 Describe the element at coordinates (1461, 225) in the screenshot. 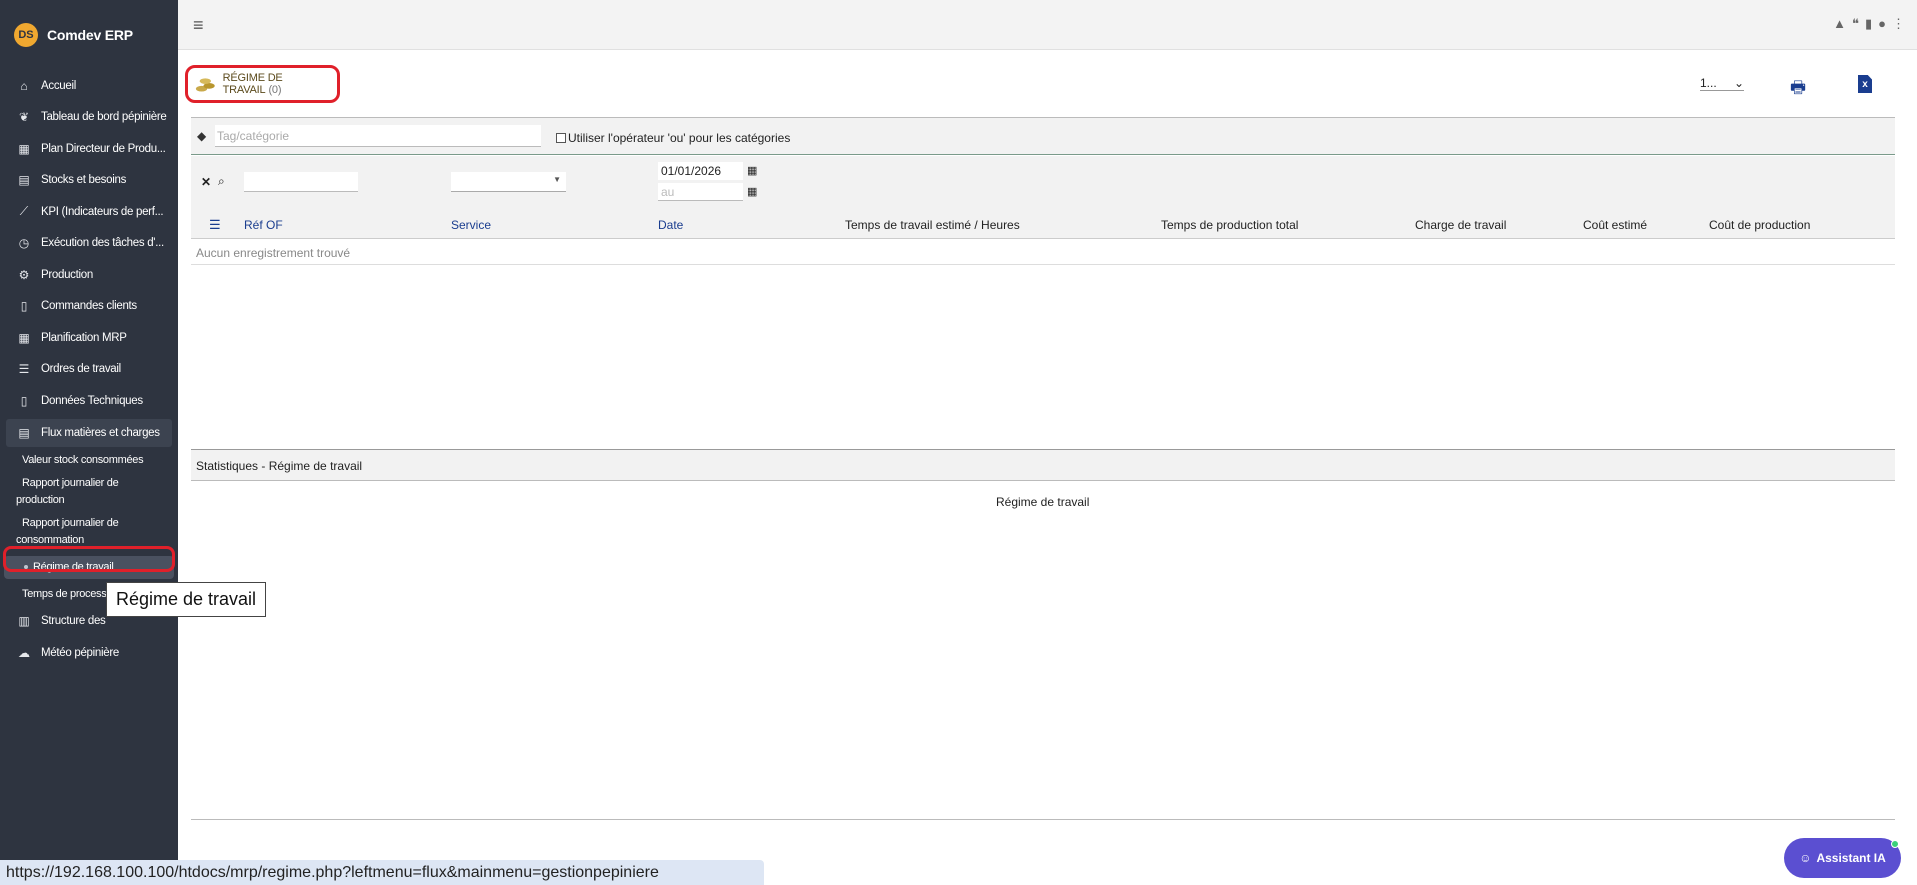

I see `column-charge-travail: Charge de travail` at that location.